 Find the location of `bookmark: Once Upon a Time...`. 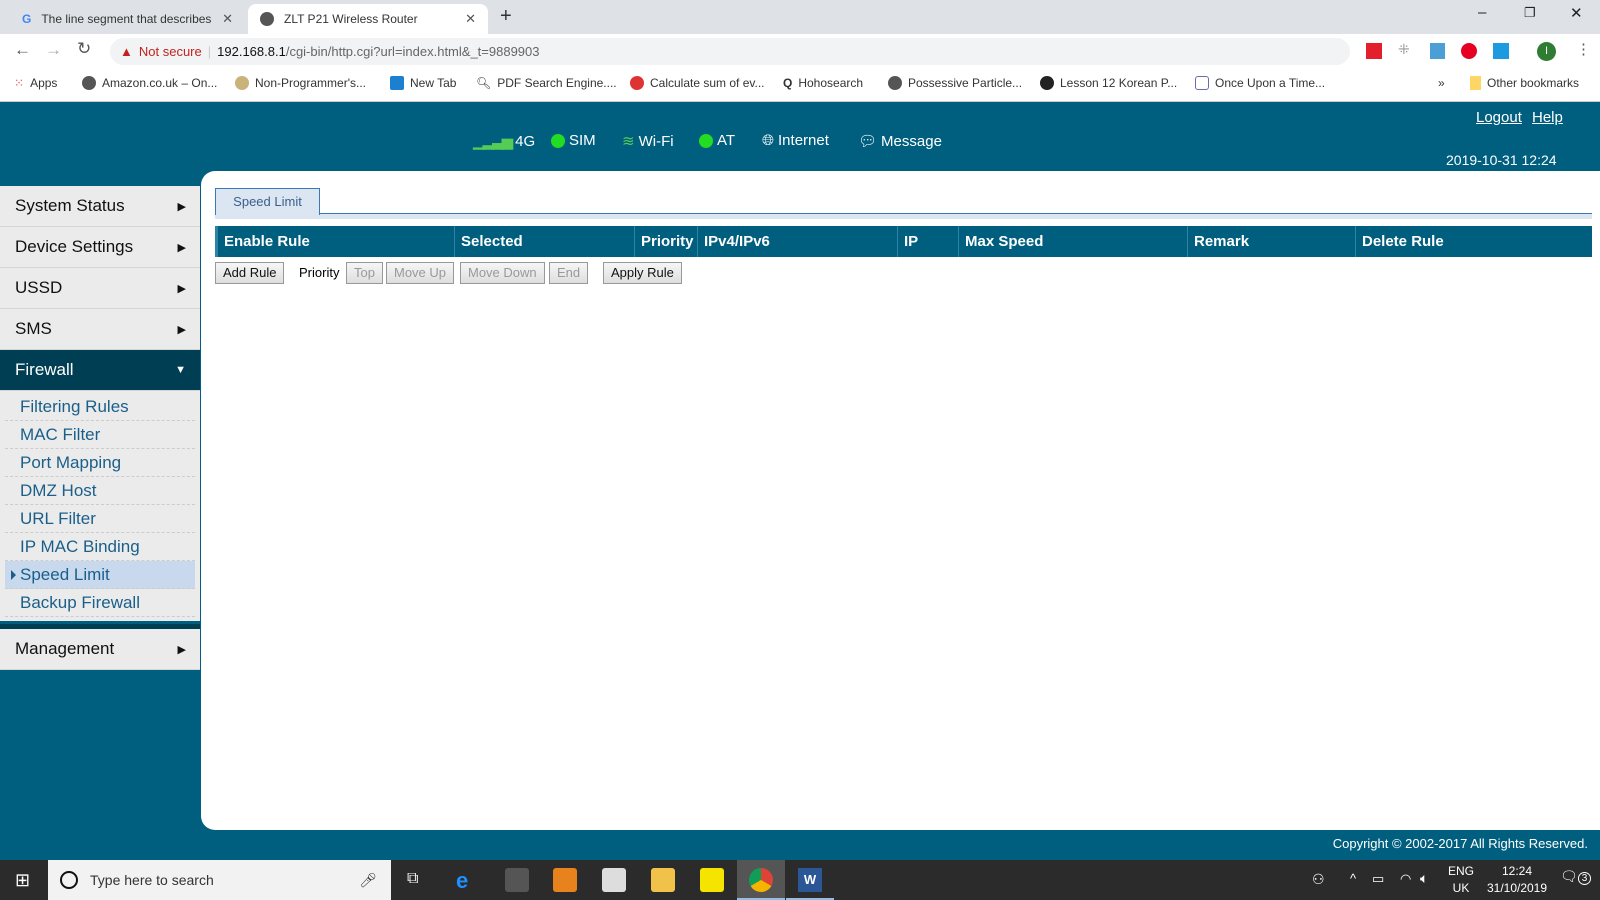

bookmark: Once Upon a Time... is located at coordinates (1260, 83).